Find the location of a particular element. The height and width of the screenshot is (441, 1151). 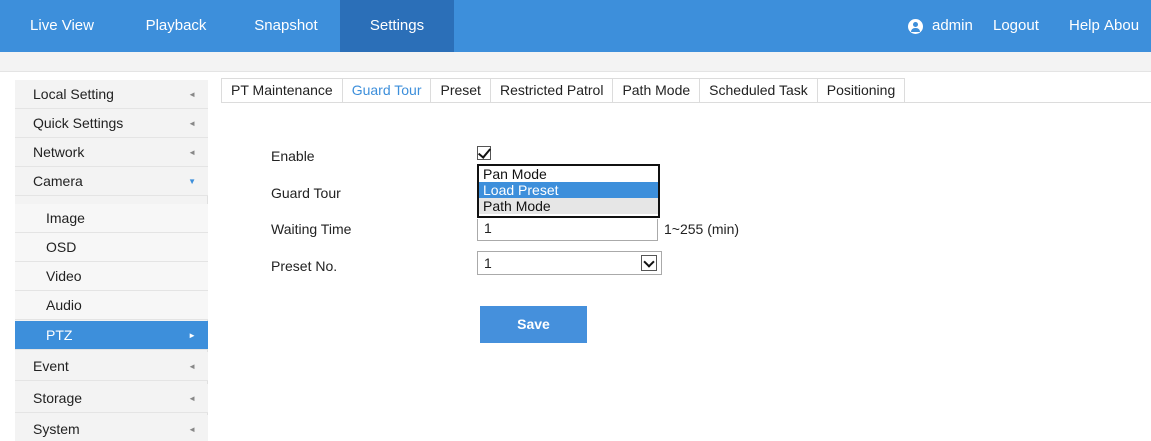

chevron-down-icon is located at coordinates (649, 263).